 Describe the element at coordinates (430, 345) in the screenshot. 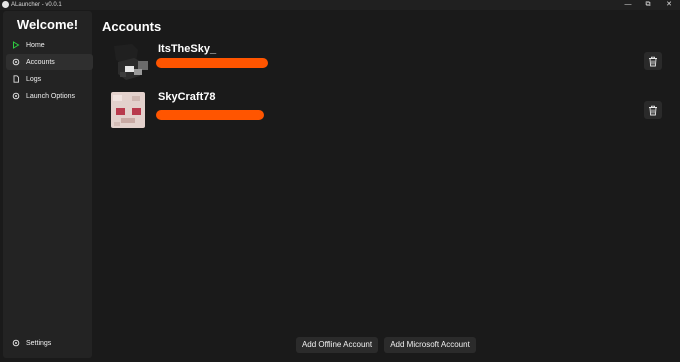

I see `add-microsoft-account-button: Add Microsoft Account` at that location.